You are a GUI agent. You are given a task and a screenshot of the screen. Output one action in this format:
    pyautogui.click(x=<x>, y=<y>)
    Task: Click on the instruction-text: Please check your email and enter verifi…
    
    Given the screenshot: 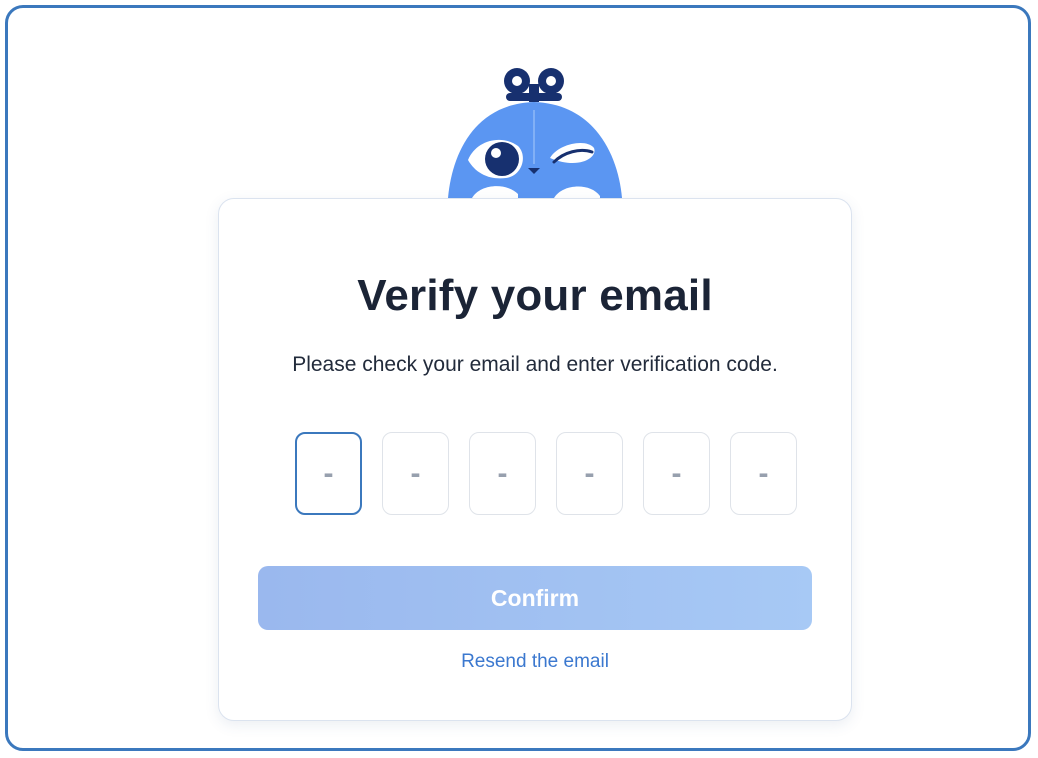 What is the action you would take?
    pyautogui.click(x=535, y=364)
    